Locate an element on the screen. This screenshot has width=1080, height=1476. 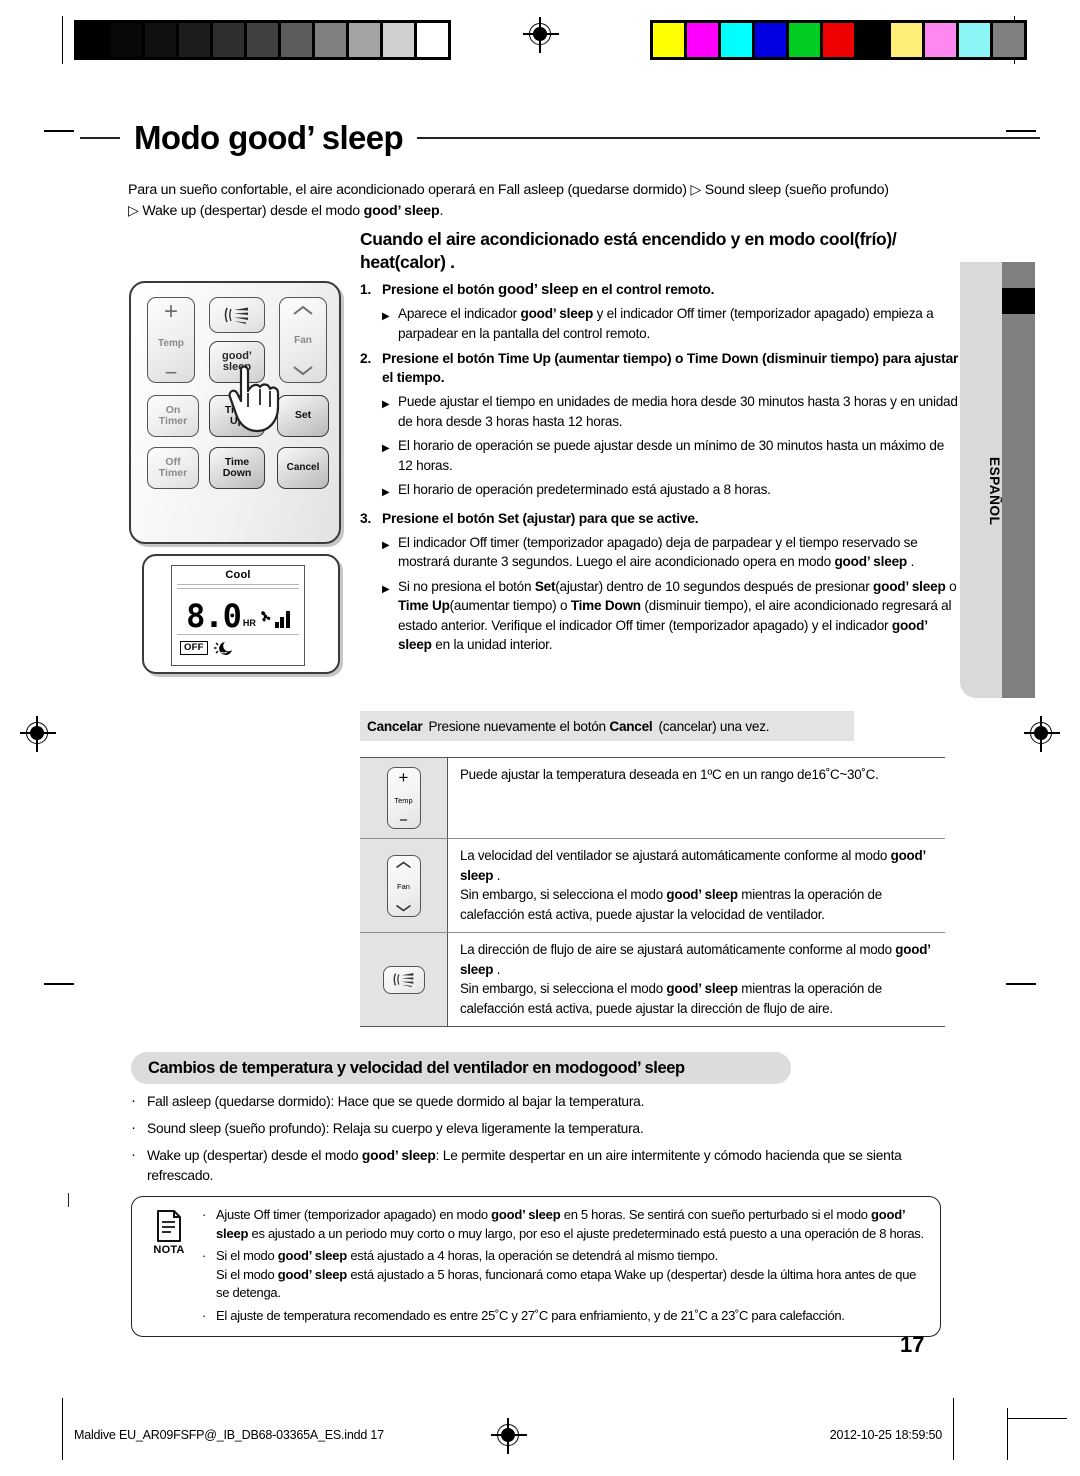
lcd-time-unit: HR is located at coordinates (249, 623).